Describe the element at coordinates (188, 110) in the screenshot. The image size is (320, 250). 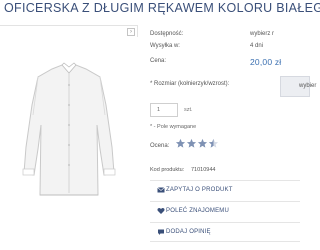
I see `quantity-unit: szt.` at that location.